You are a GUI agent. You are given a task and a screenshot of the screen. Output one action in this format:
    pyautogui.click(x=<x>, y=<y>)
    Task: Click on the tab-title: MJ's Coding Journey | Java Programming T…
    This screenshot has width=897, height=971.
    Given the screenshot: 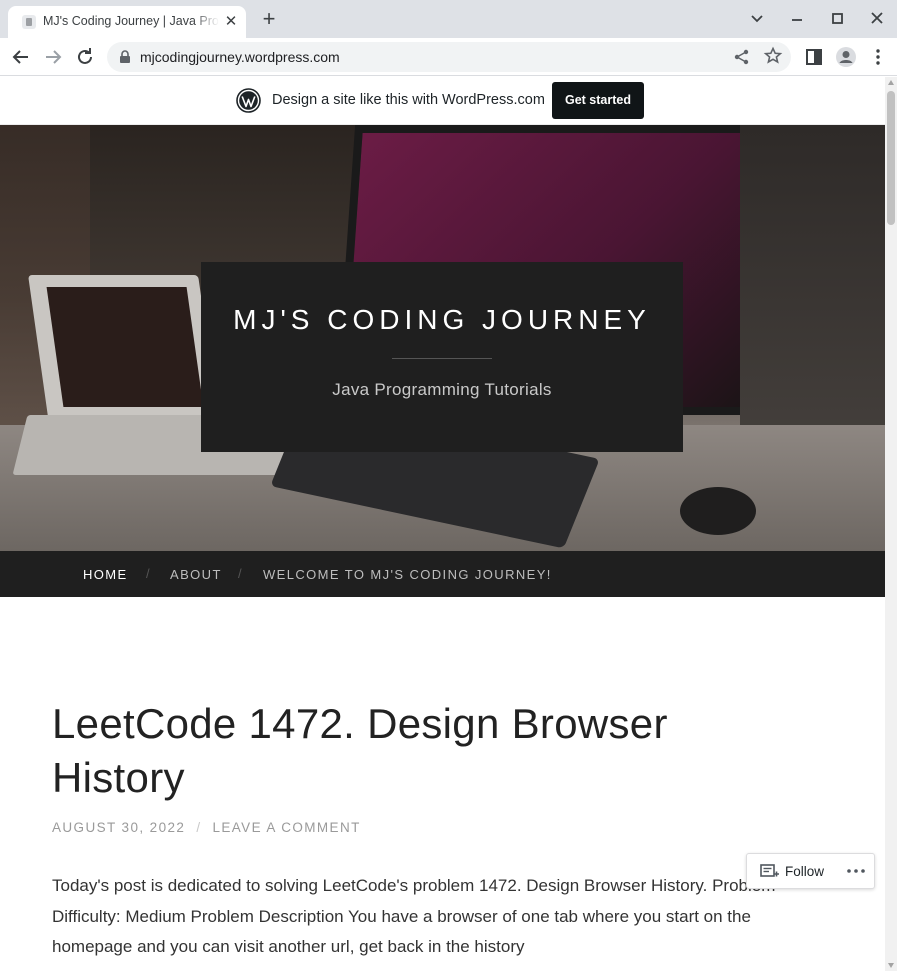 What is the action you would take?
    pyautogui.click(x=131, y=21)
    